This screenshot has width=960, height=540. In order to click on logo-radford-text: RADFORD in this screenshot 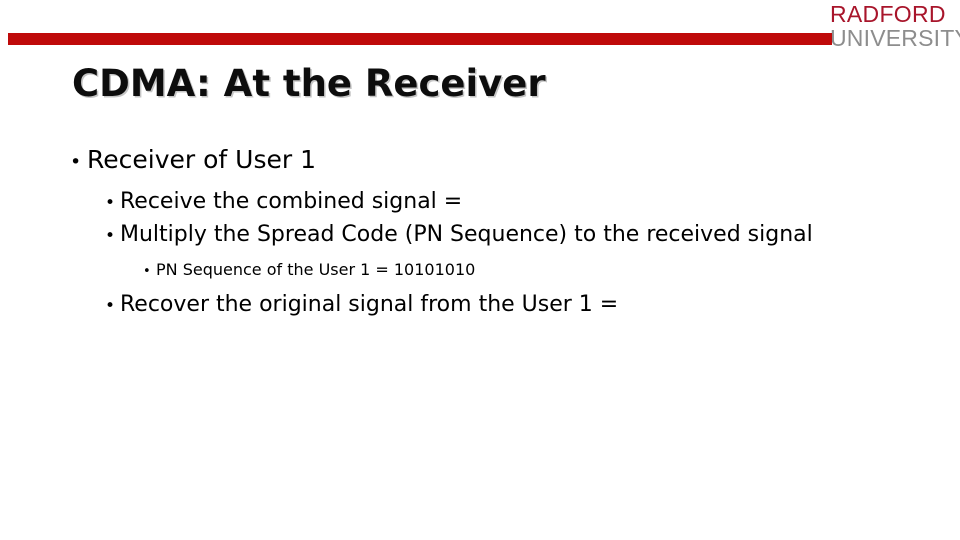, I will do `click(888, 14)`.